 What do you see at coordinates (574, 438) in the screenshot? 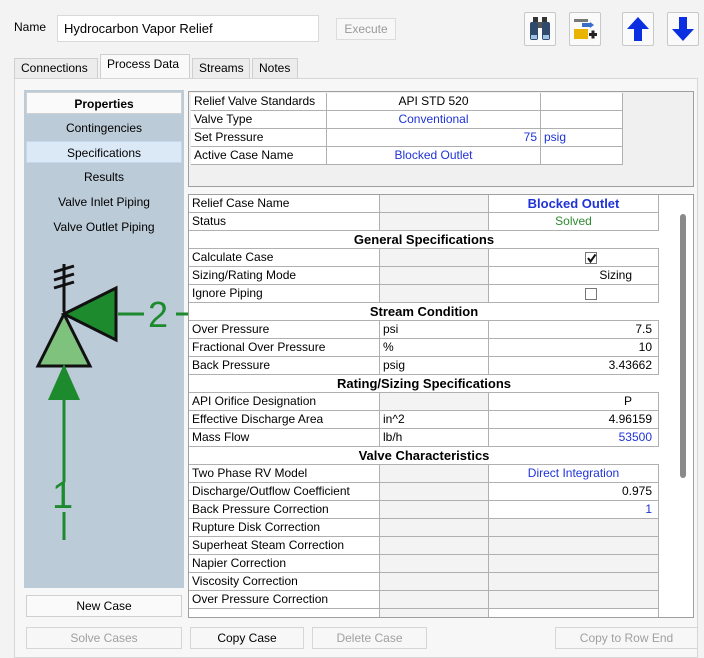
I see `row-value: 53500` at bounding box center [574, 438].